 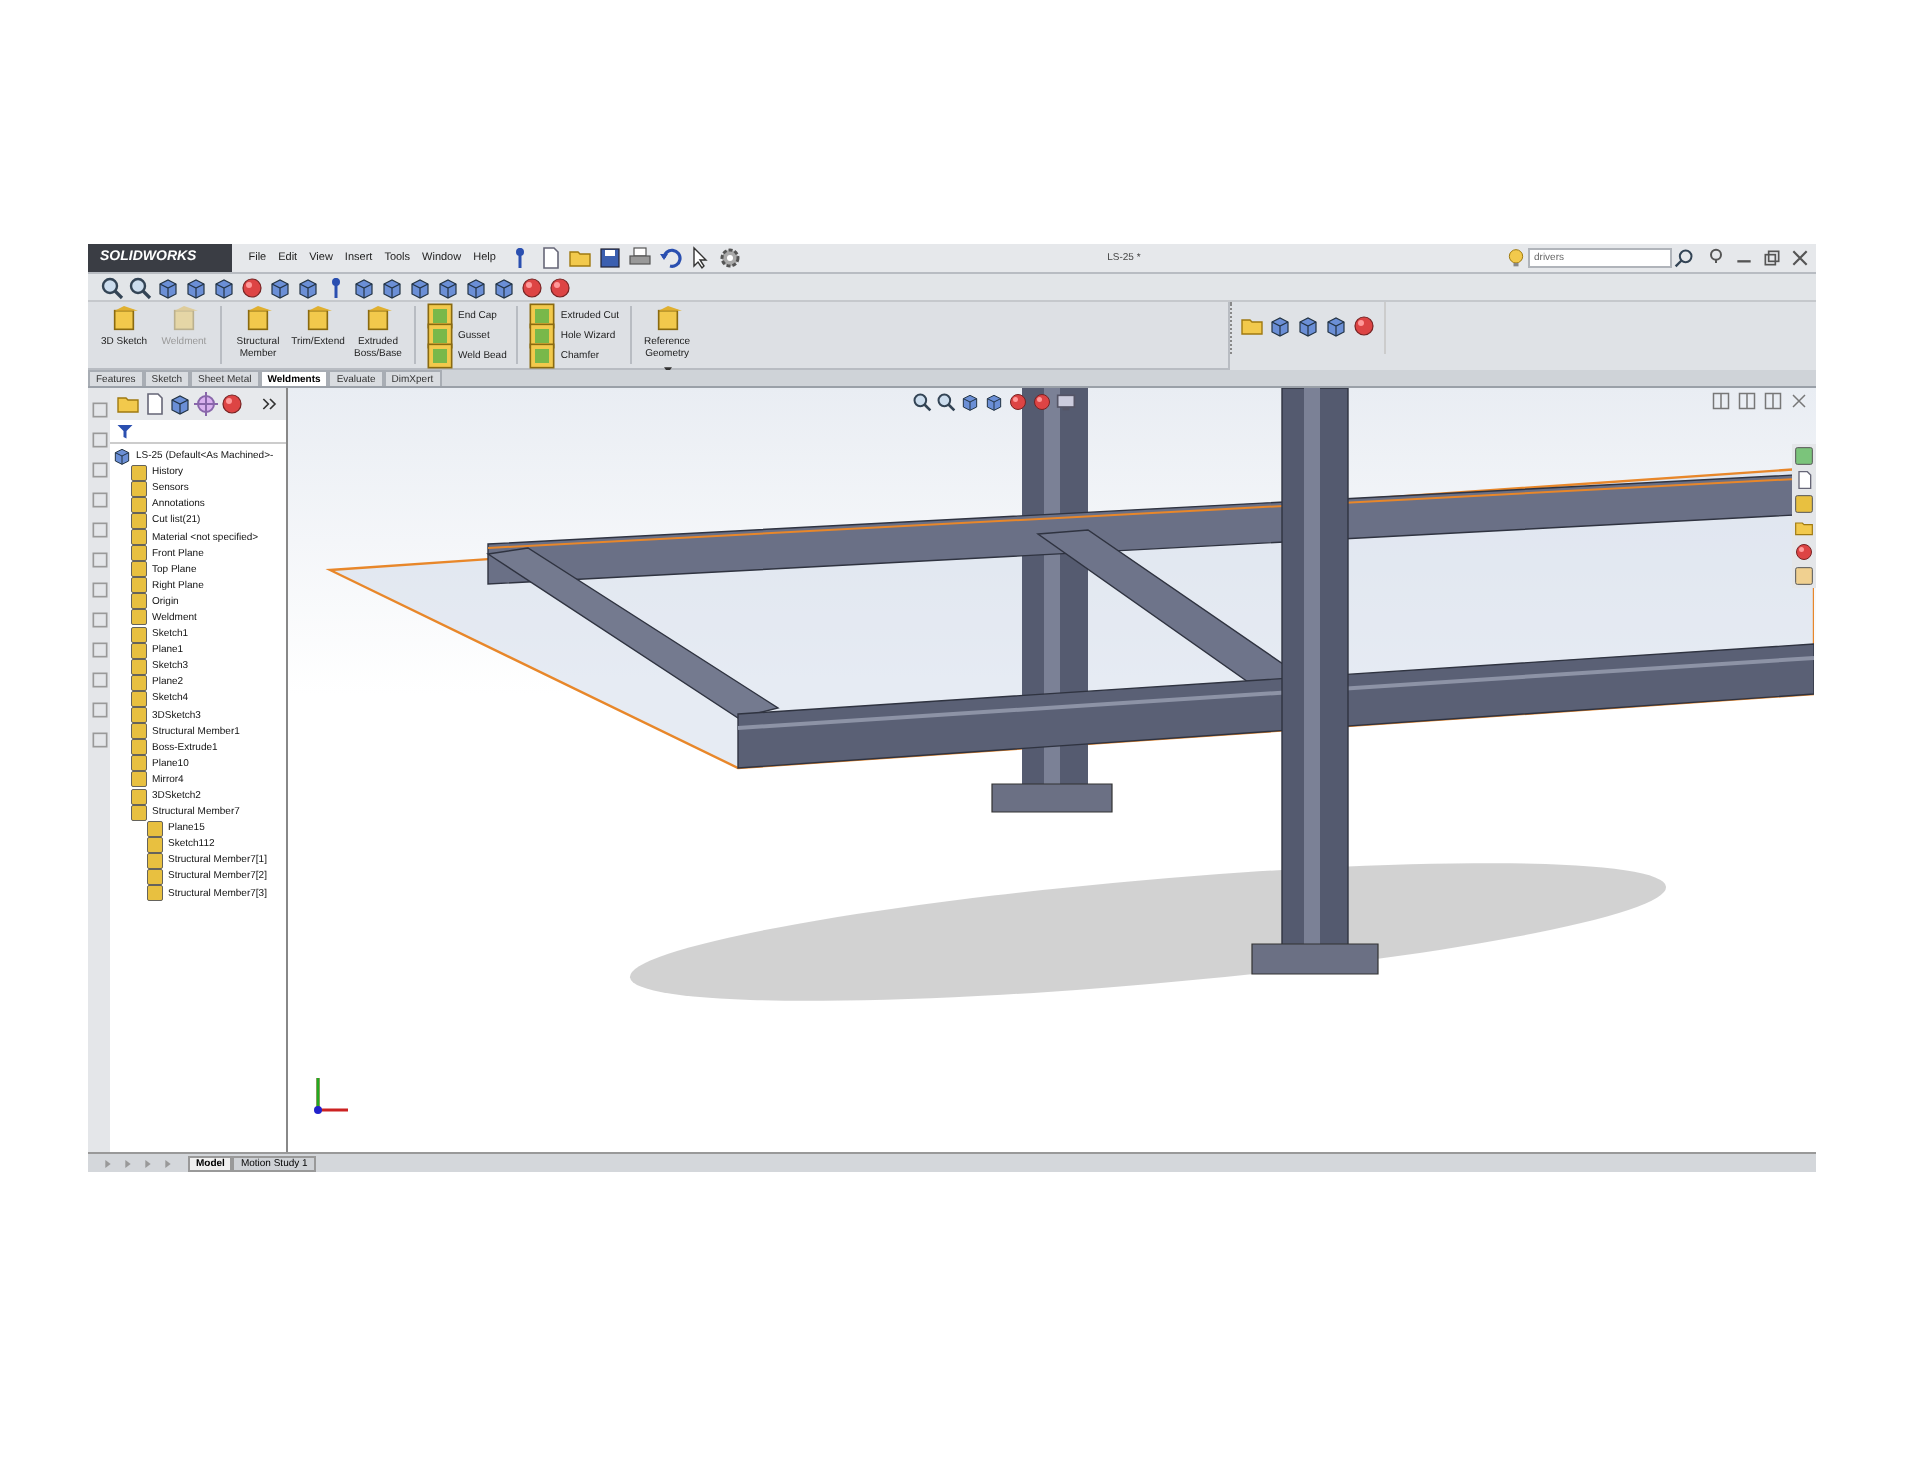 What do you see at coordinates (729, 258) in the screenshot?
I see `gear-icon` at bounding box center [729, 258].